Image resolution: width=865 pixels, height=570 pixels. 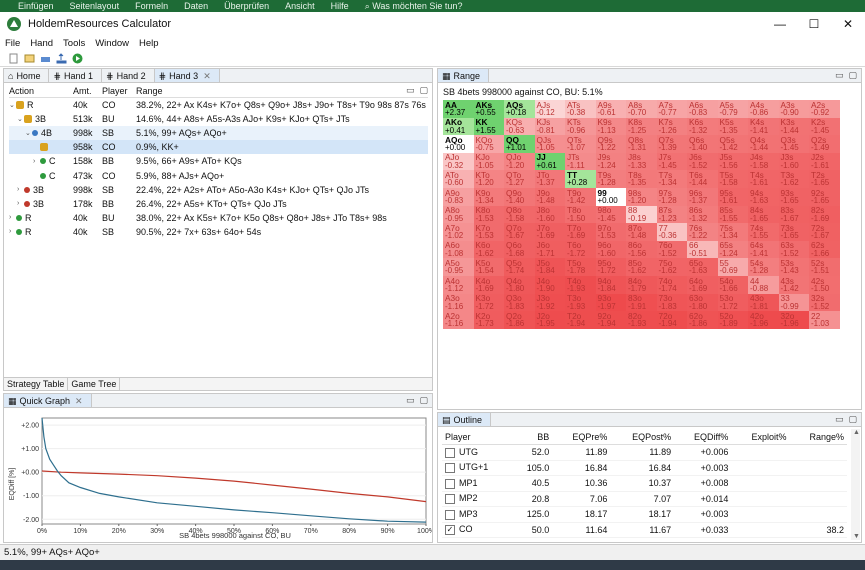 What do you see at coordinates (763, 249) in the screenshot?
I see `range-cell: 64s -1.41` at bounding box center [763, 249].